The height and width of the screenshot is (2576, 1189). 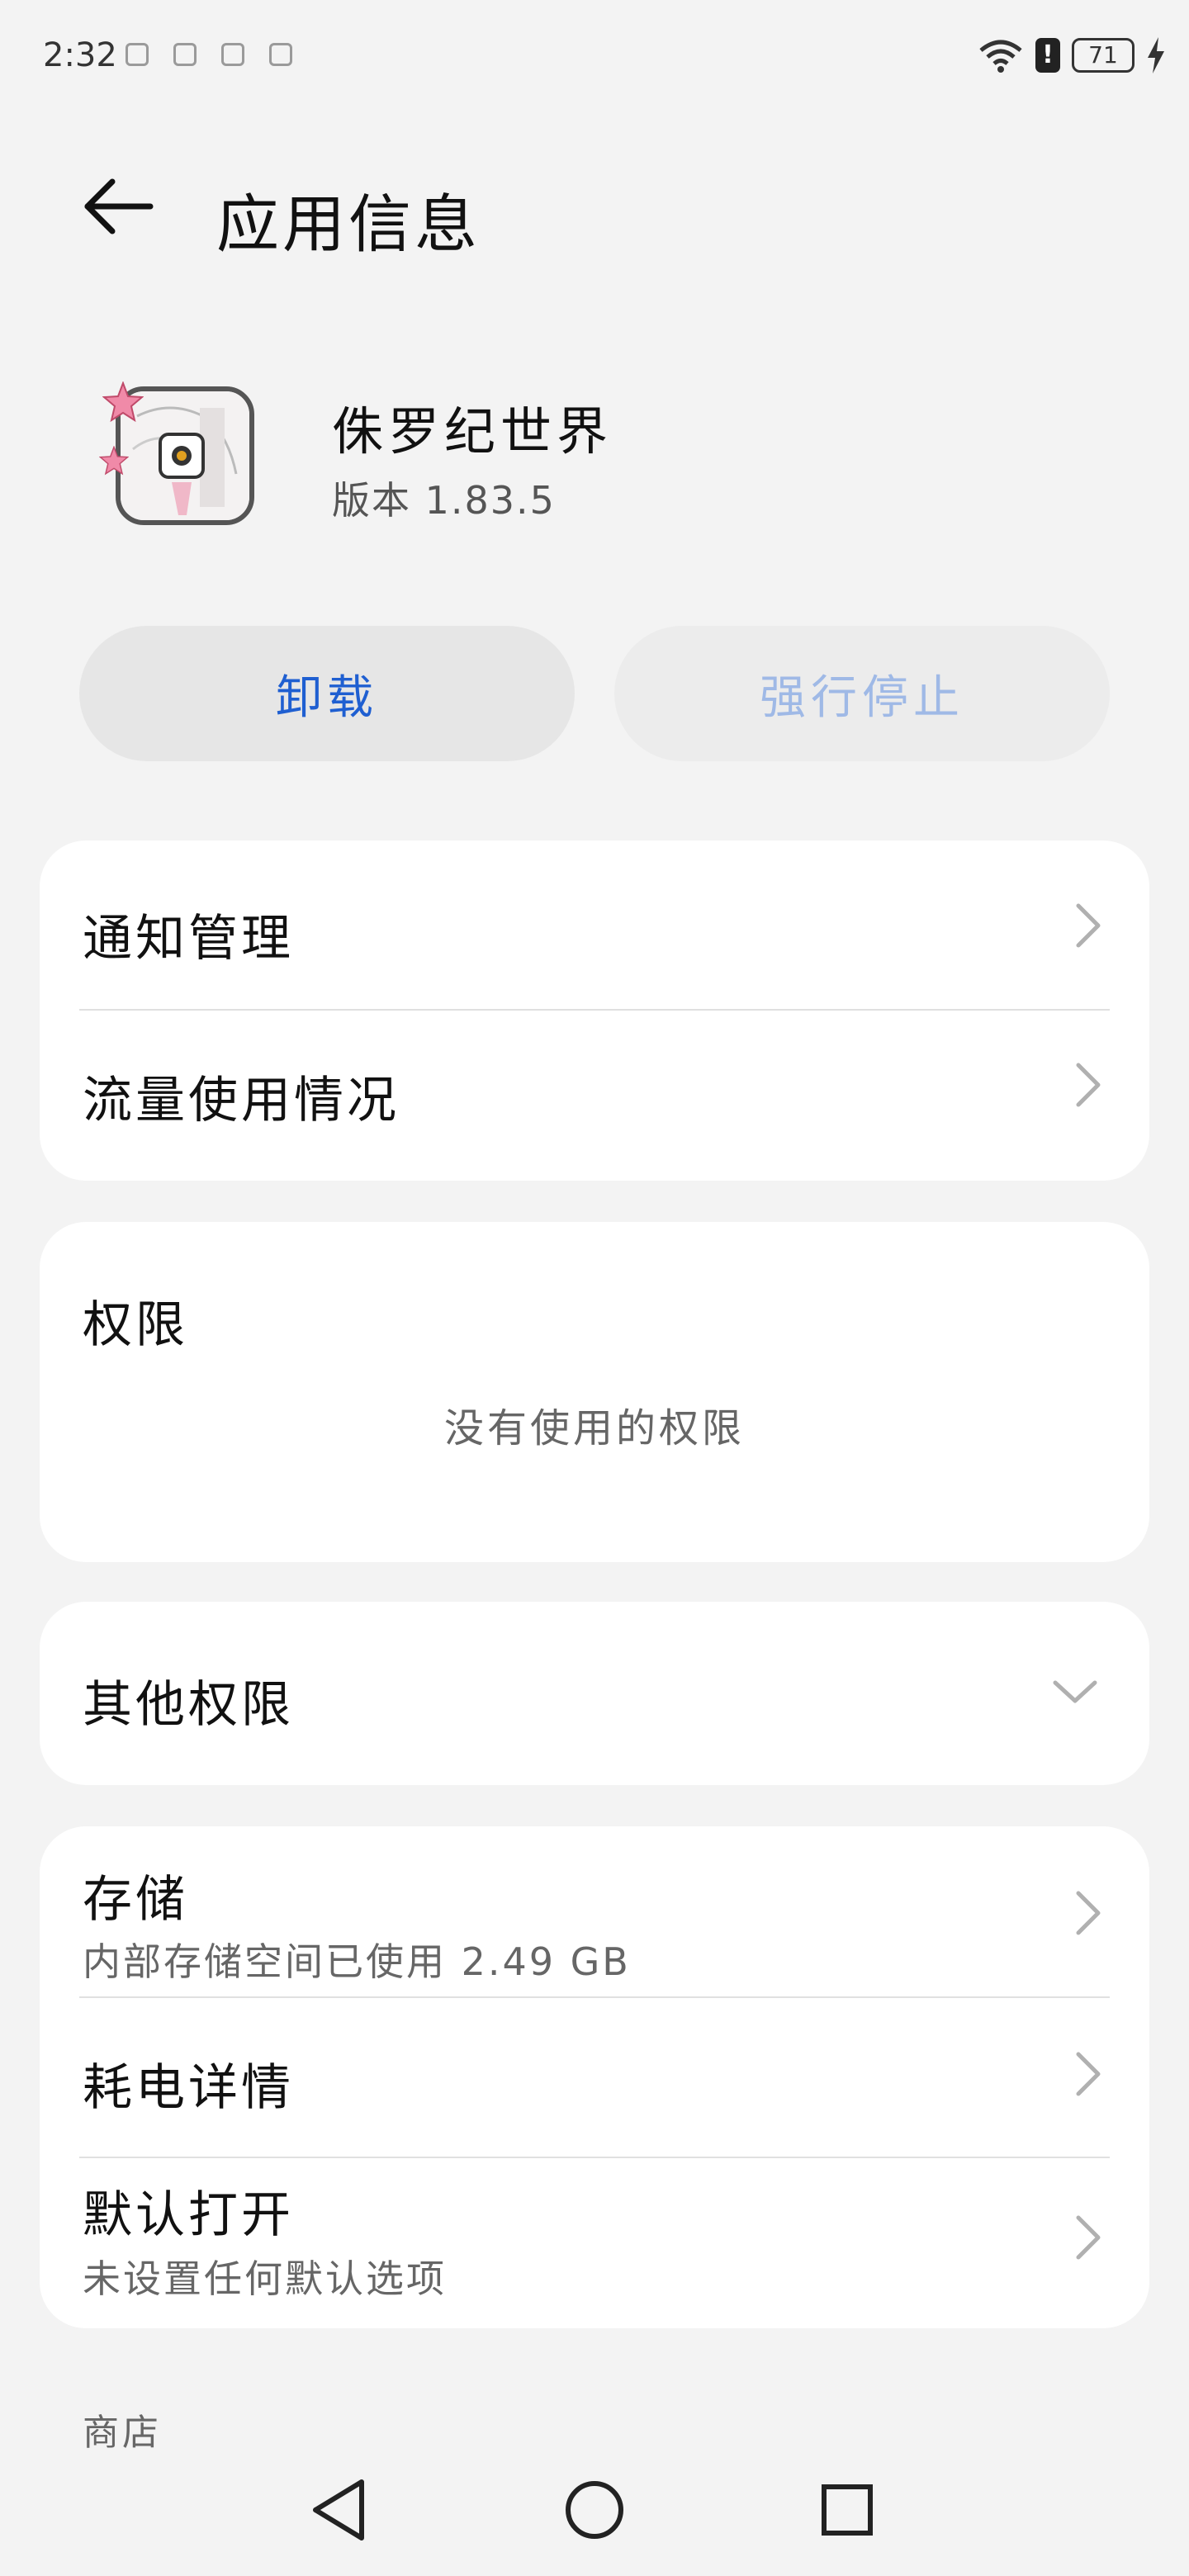 What do you see at coordinates (188, 1705) in the screenshot?
I see `other-permissions-label: 其他权限` at bounding box center [188, 1705].